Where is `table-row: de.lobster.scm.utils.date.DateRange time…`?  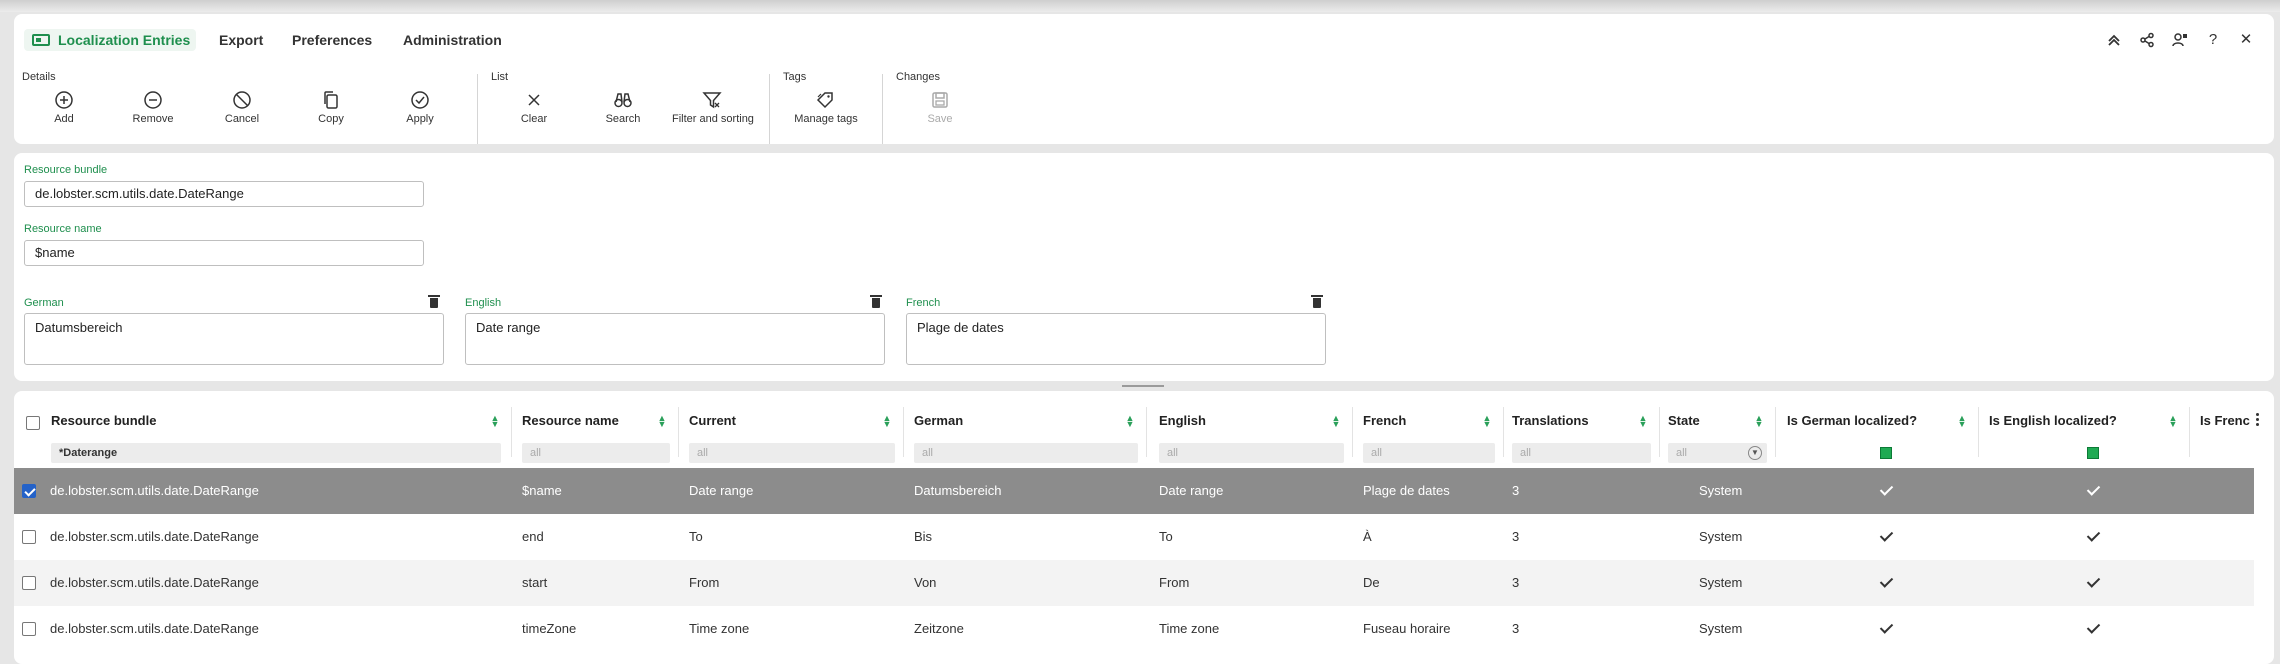
table-row: de.lobster.scm.utils.date.DateRange time… is located at coordinates (1134, 629).